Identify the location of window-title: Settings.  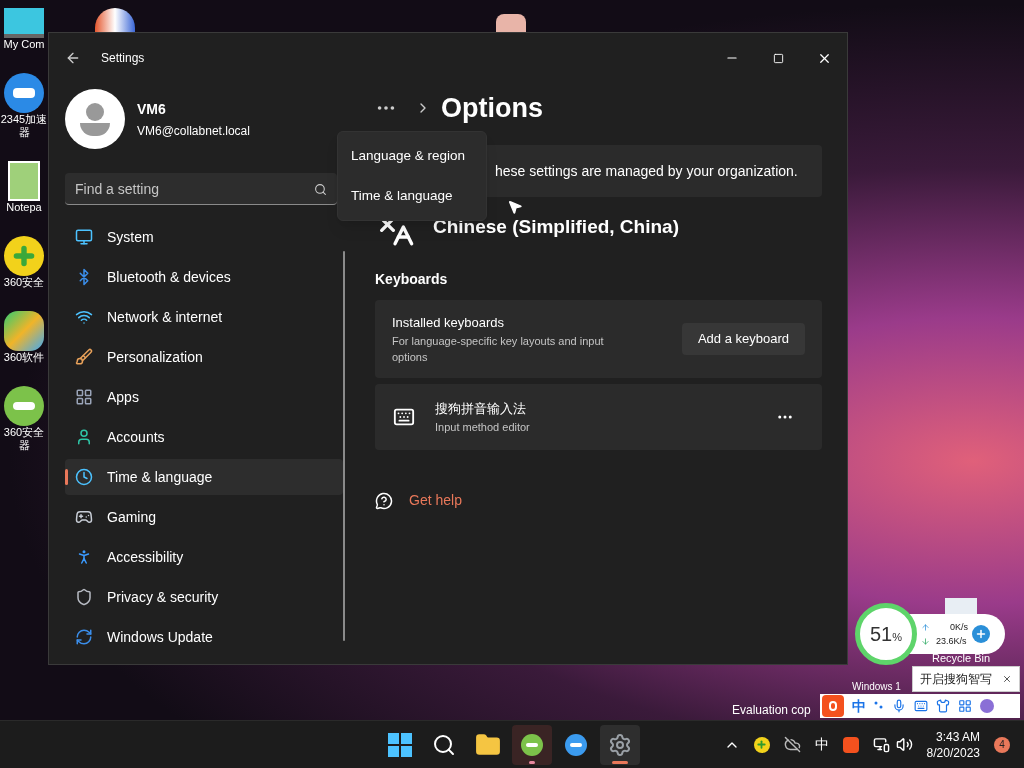
(123, 58).